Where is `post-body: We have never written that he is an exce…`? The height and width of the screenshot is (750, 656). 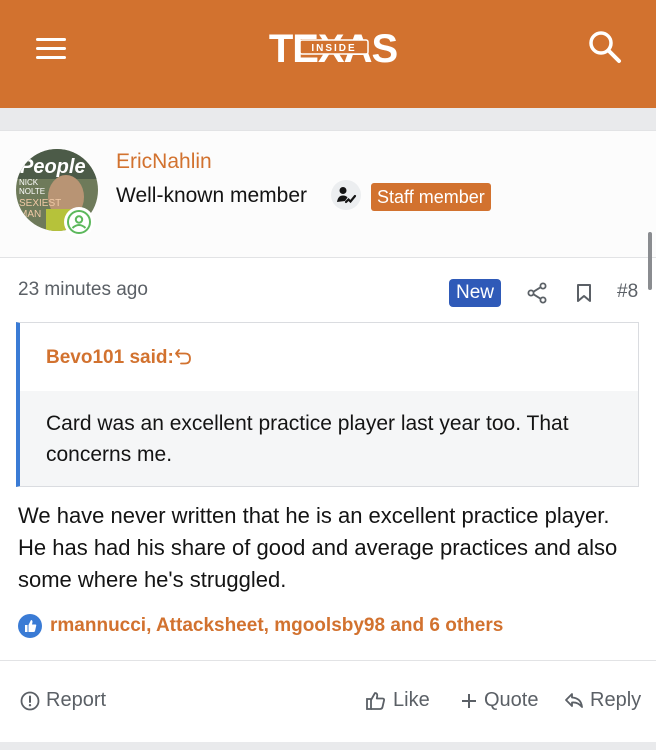 post-body: We have never written that he is an exce… is located at coordinates (318, 547).